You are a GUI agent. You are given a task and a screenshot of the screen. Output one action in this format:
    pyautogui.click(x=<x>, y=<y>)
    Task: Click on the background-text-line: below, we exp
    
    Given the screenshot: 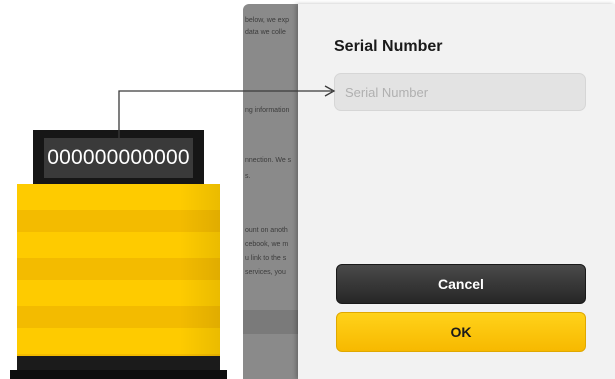 What is the action you would take?
    pyautogui.click(x=267, y=20)
    